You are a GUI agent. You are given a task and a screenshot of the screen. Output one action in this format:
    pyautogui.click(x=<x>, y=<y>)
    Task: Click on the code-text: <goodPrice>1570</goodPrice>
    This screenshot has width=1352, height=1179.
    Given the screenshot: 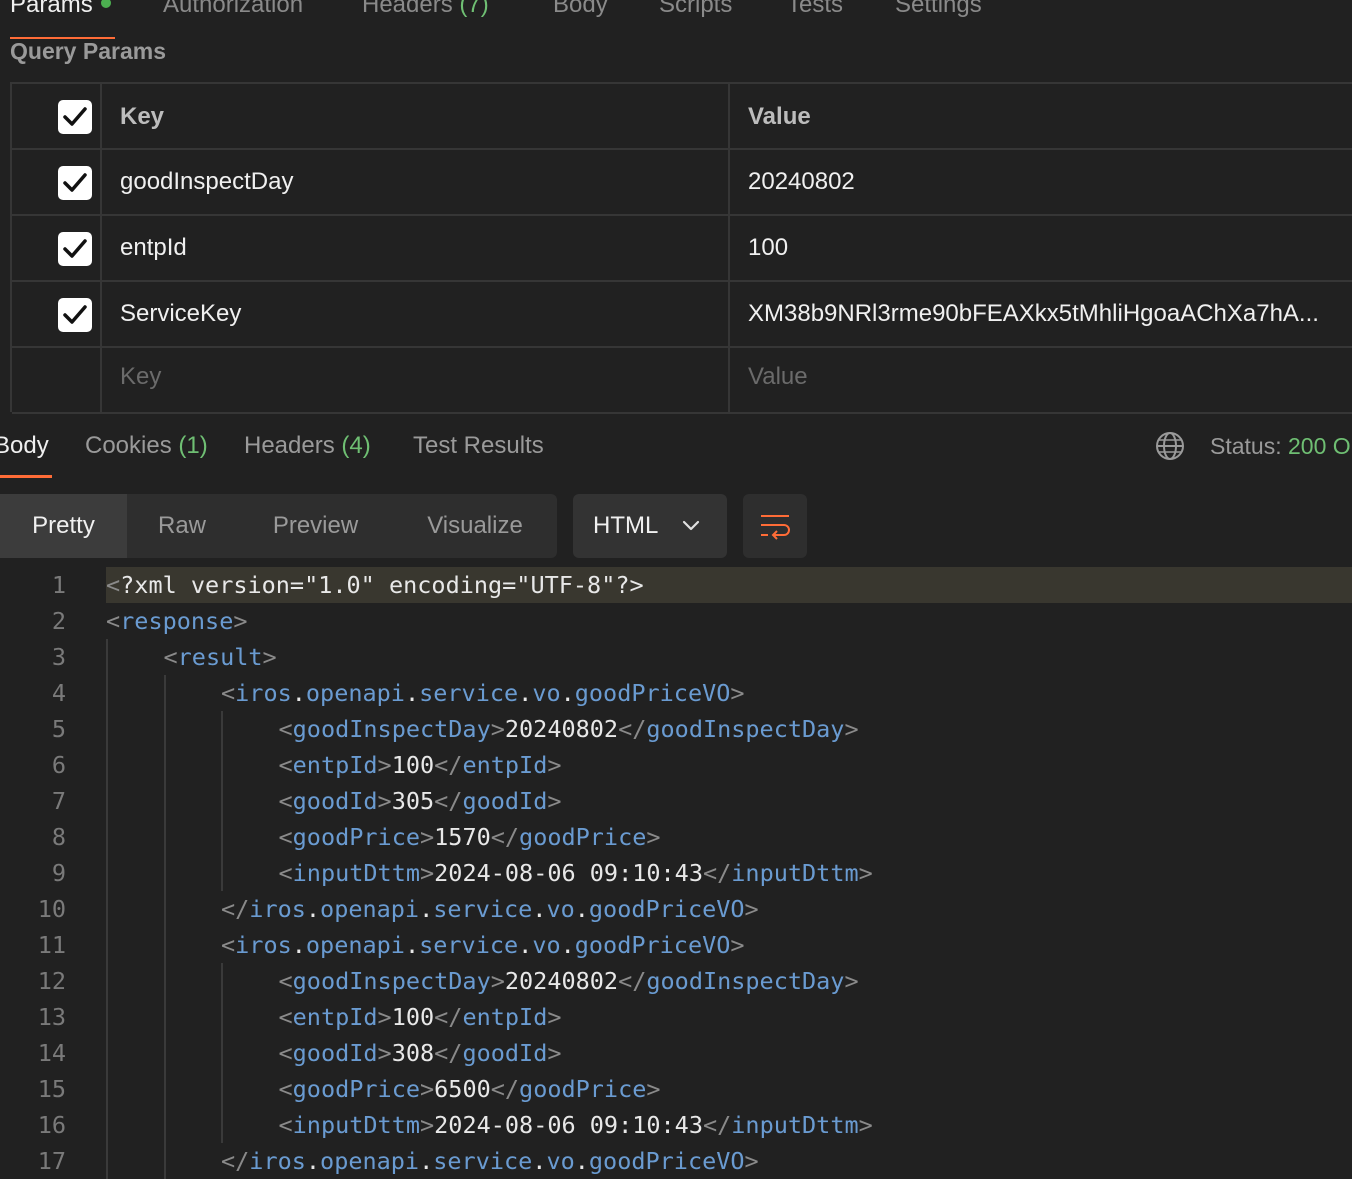 What is the action you would take?
    pyautogui.click(x=469, y=837)
    